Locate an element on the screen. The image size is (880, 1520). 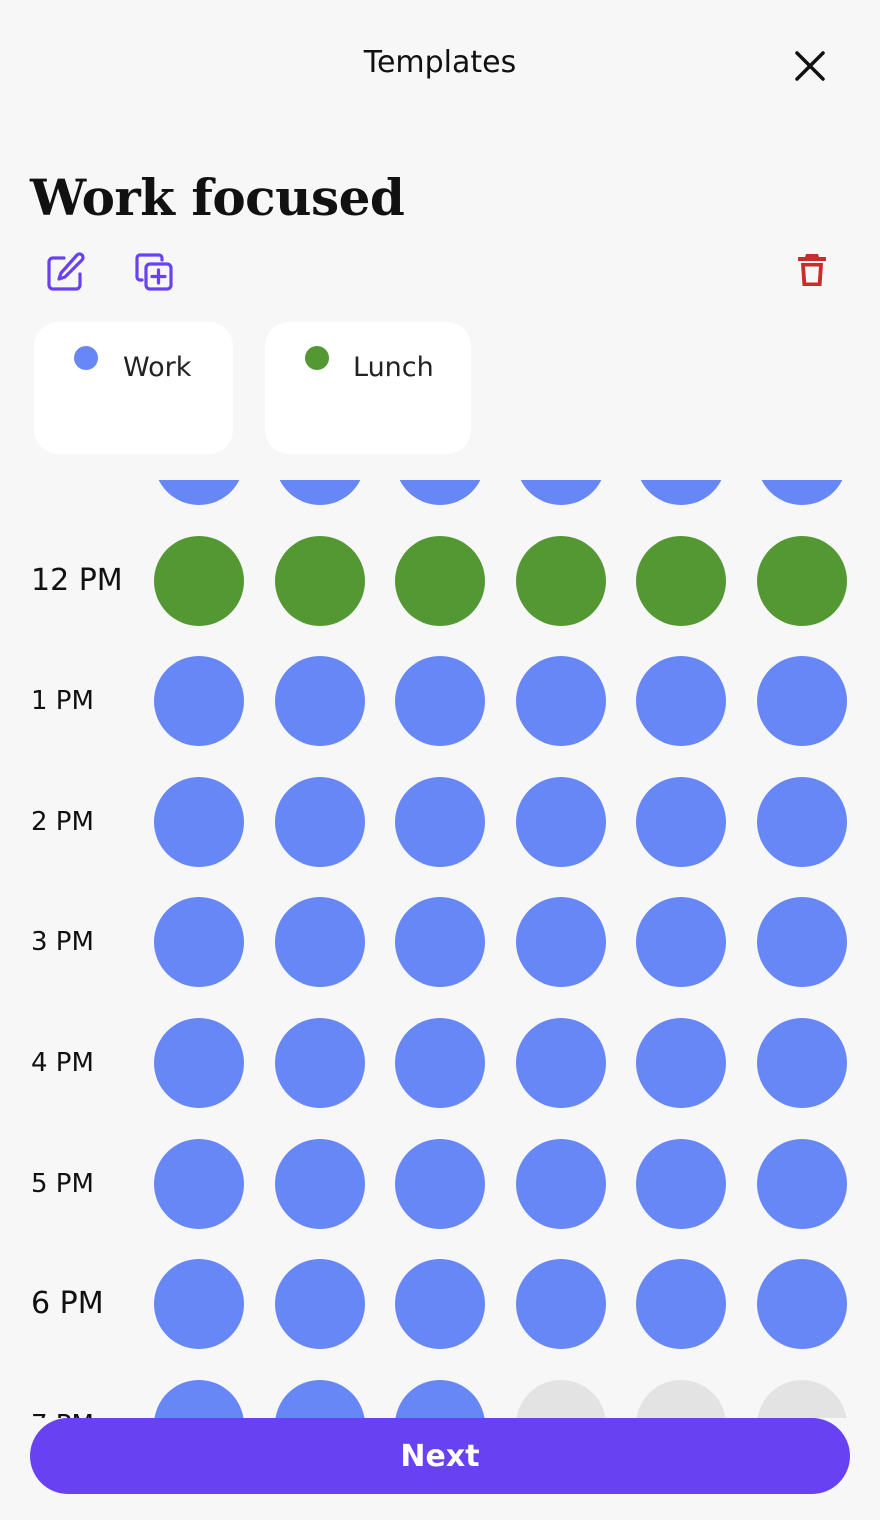
trash-icon is located at coordinates (812, 270).